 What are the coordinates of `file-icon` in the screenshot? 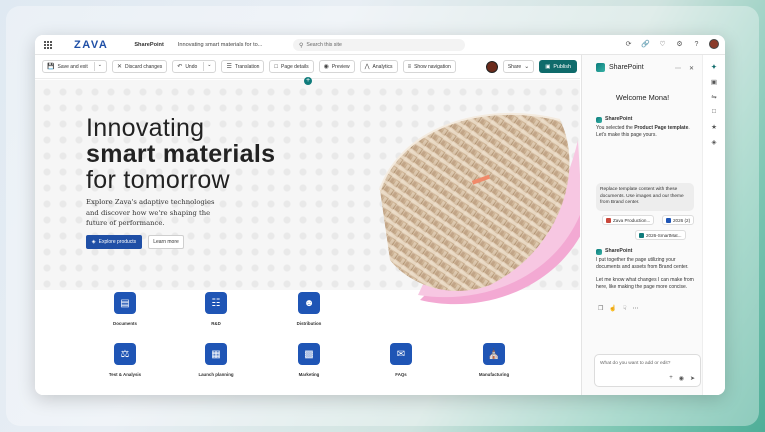 It's located at (641, 235).